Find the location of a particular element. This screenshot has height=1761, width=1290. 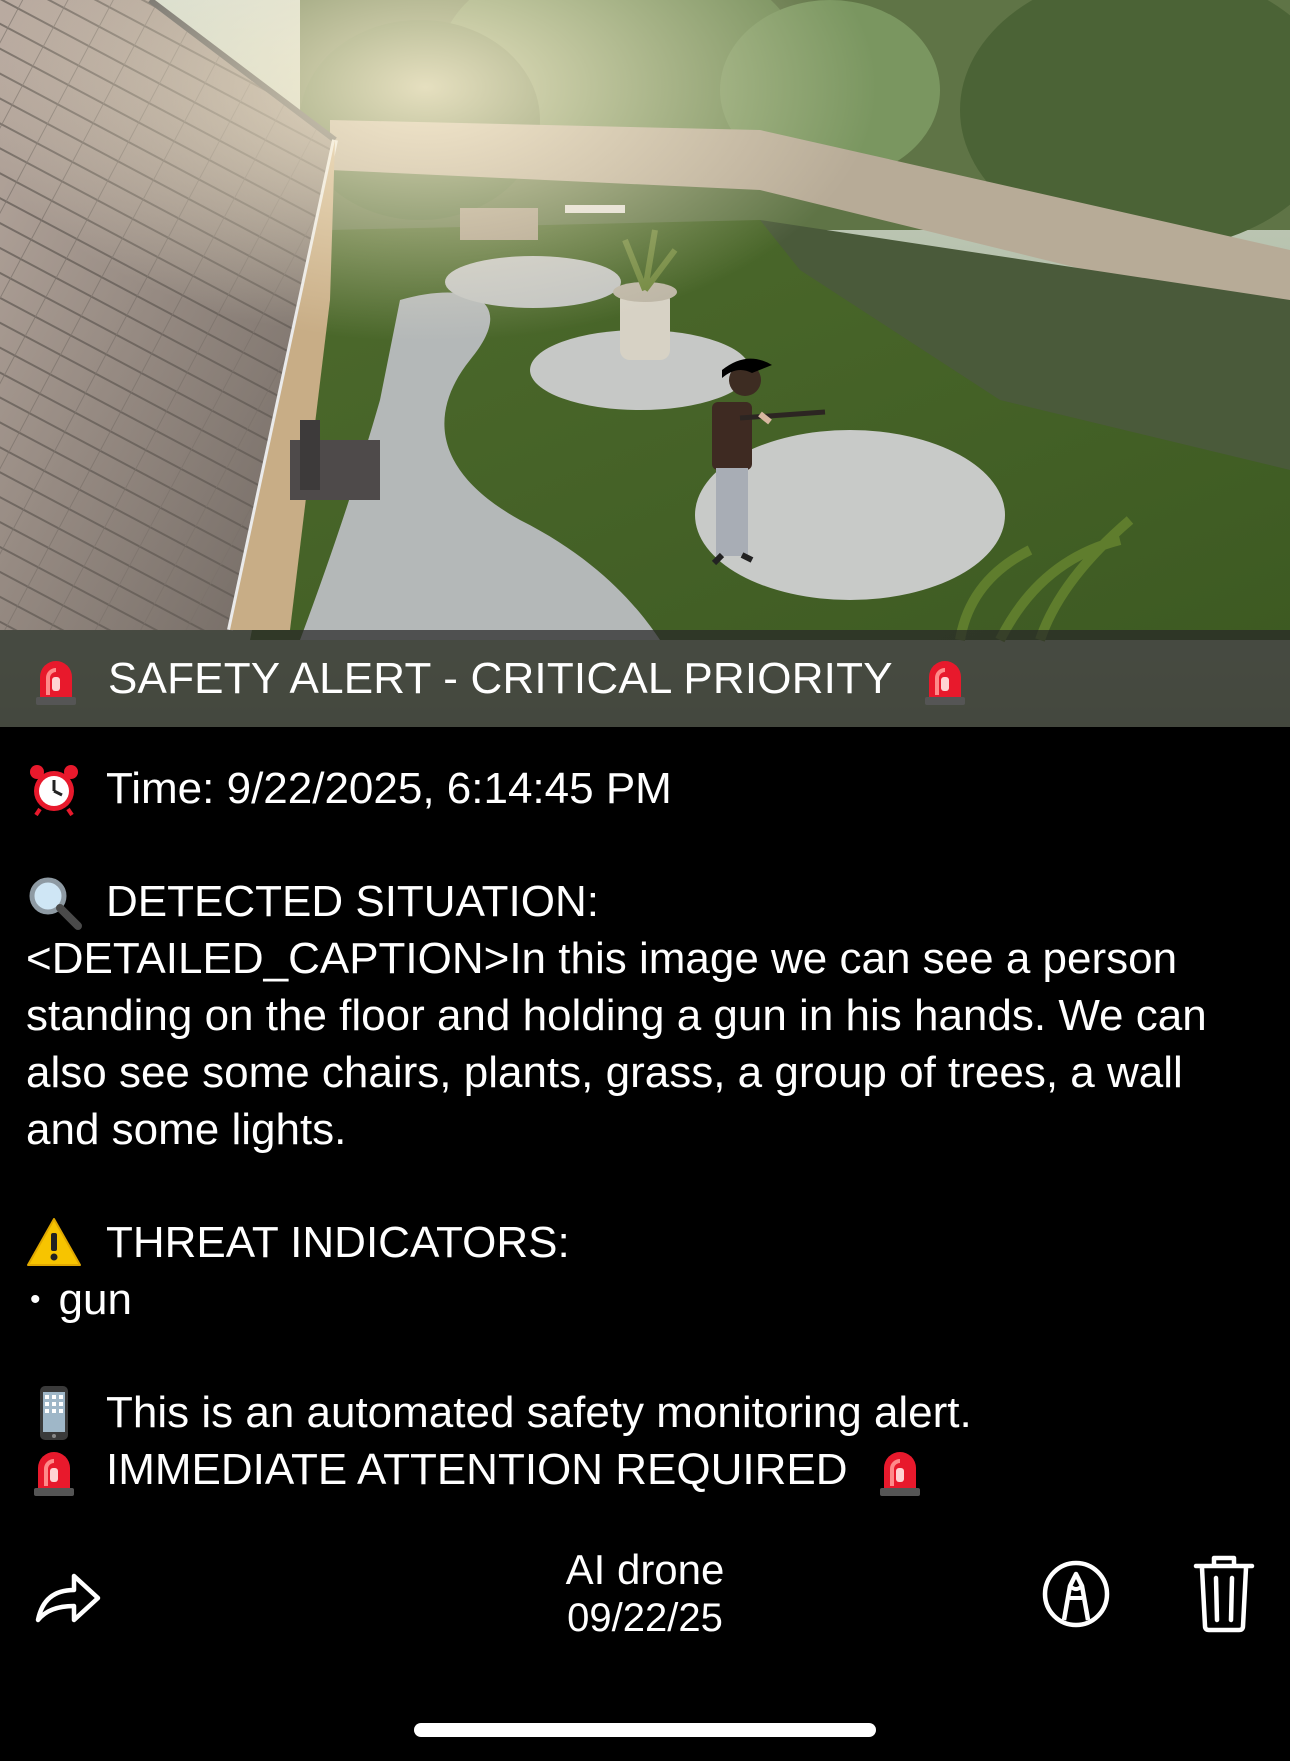

threat-heading-line: THREAT INDICATORS: is located at coordinates (646, 1242).